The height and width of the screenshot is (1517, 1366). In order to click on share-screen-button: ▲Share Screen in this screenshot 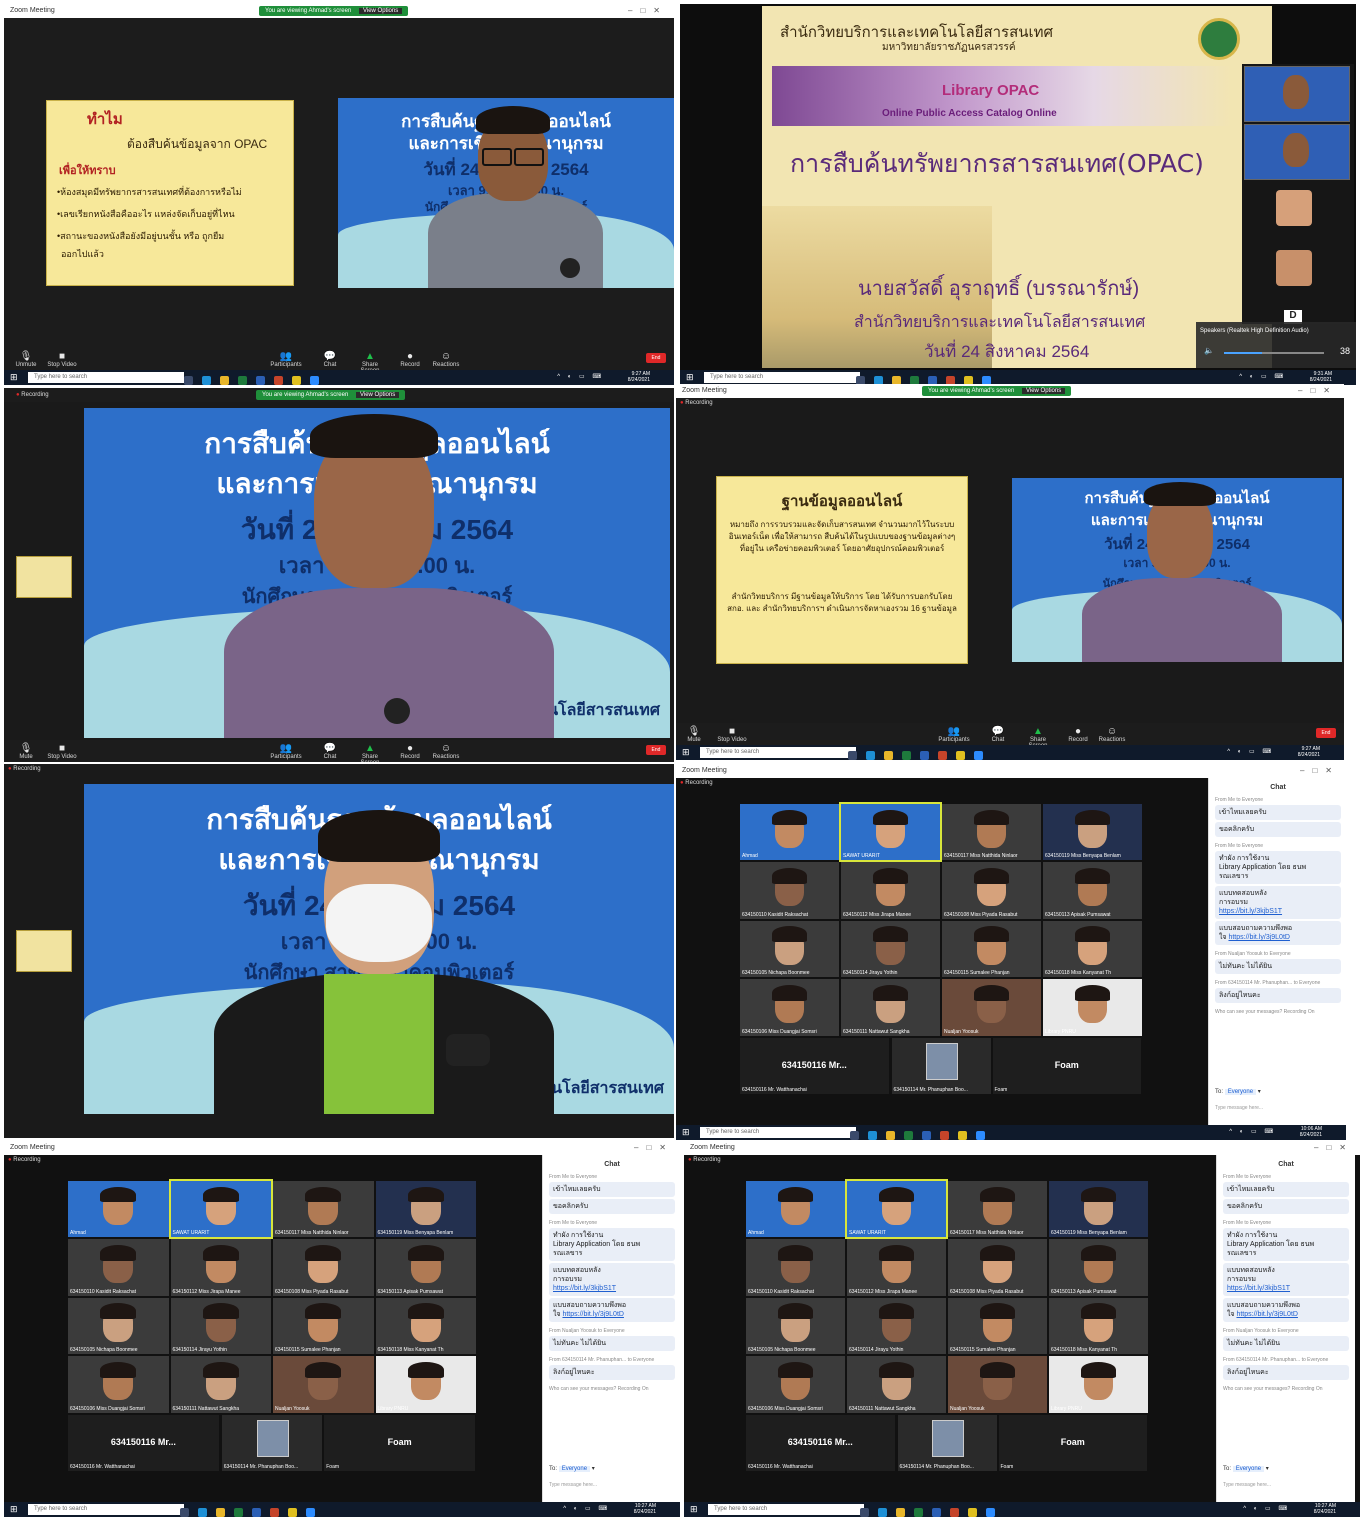, I will do `click(370, 752)`.